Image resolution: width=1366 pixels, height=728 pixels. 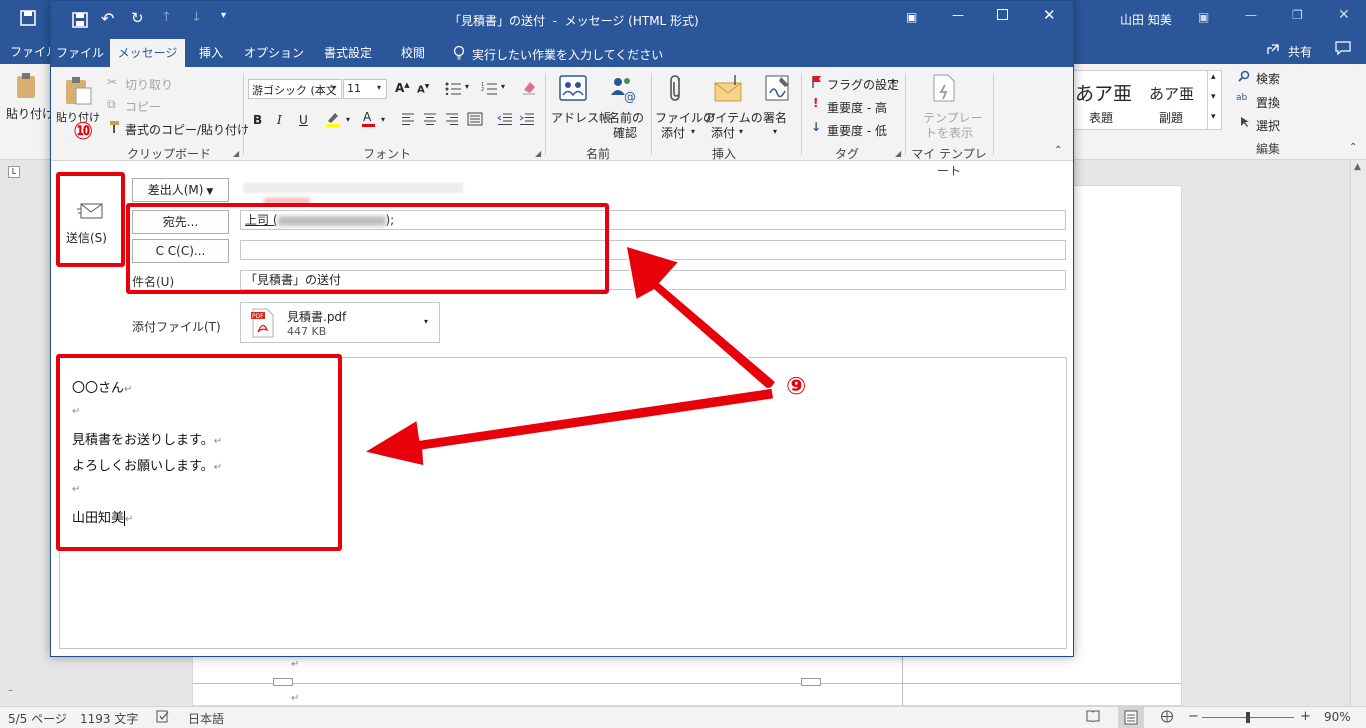 What do you see at coordinates (701, 318) in the screenshot?
I see `arrow-to-header` at bounding box center [701, 318].